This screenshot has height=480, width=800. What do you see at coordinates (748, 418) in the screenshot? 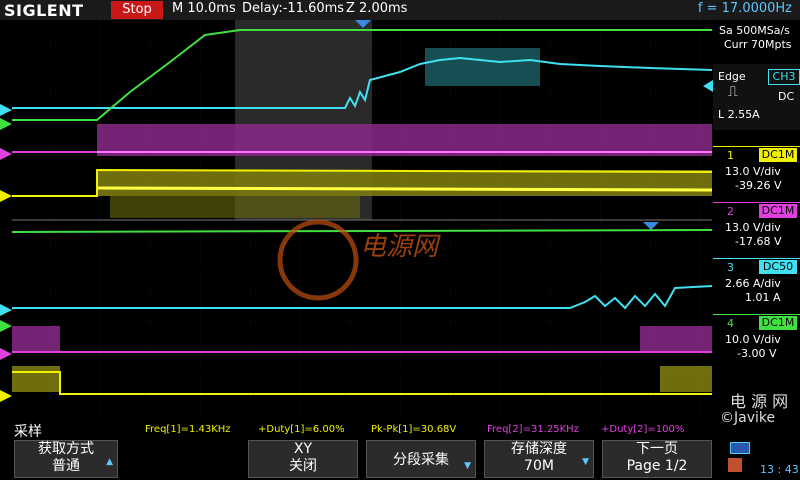
I see `author-watermark: ©Javike` at bounding box center [748, 418].